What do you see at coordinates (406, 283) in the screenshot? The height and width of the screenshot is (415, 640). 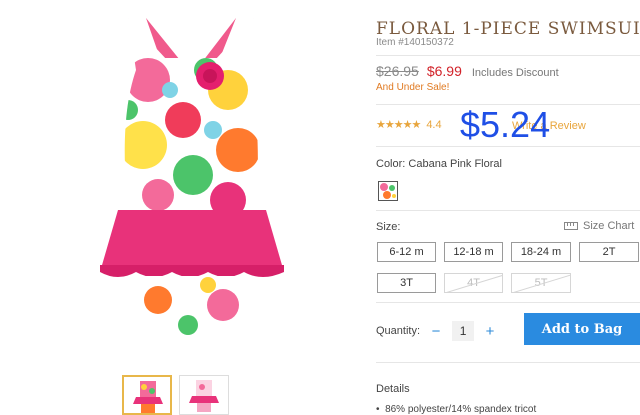 I see `size-option-3t: 3T` at bounding box center [406, 283].